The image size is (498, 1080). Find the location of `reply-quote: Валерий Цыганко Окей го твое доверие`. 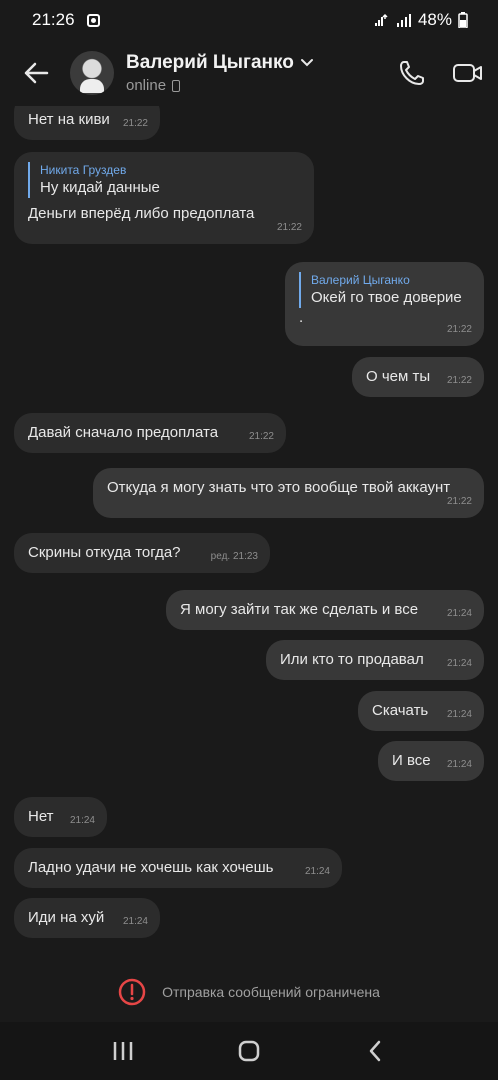

reply-quote: Валерий Цыганко Окей го твое доверие is located at coordinates (384, 290).